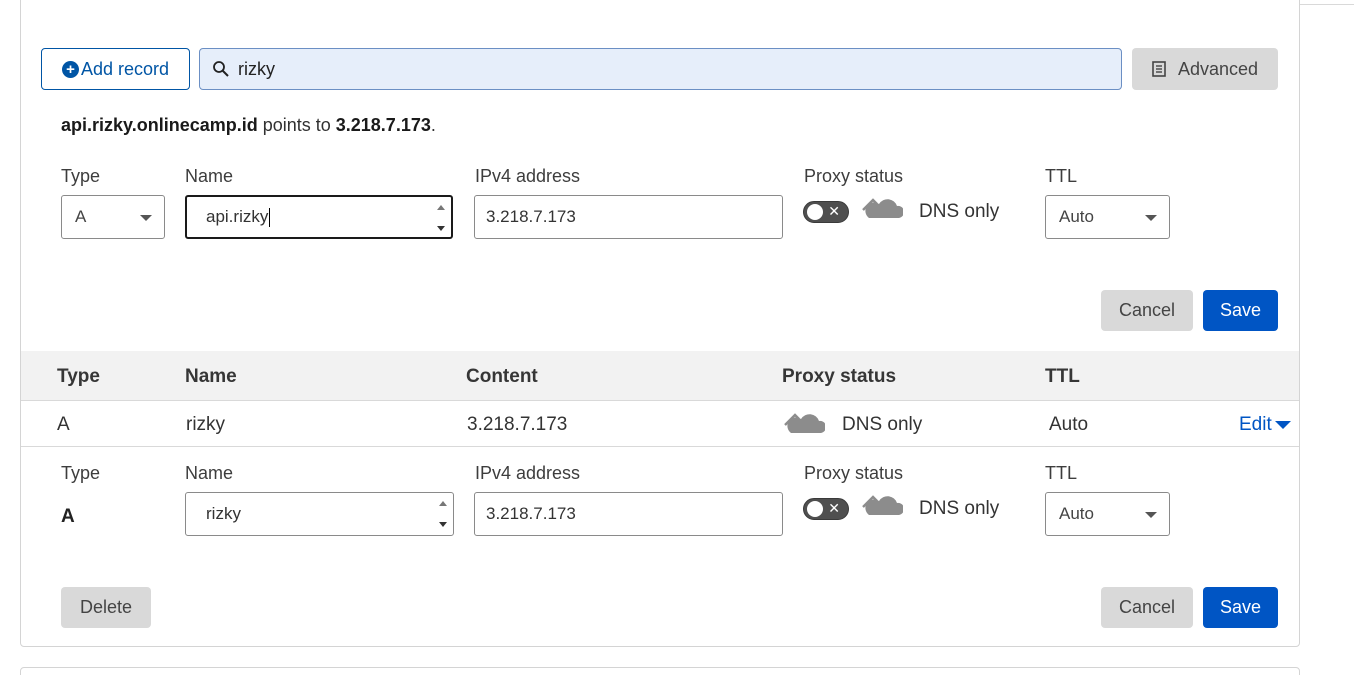 The width and height of the screenshot is (1354, 675). I want to click on preview-ip: 3.218.7.173, so click(383, 125).